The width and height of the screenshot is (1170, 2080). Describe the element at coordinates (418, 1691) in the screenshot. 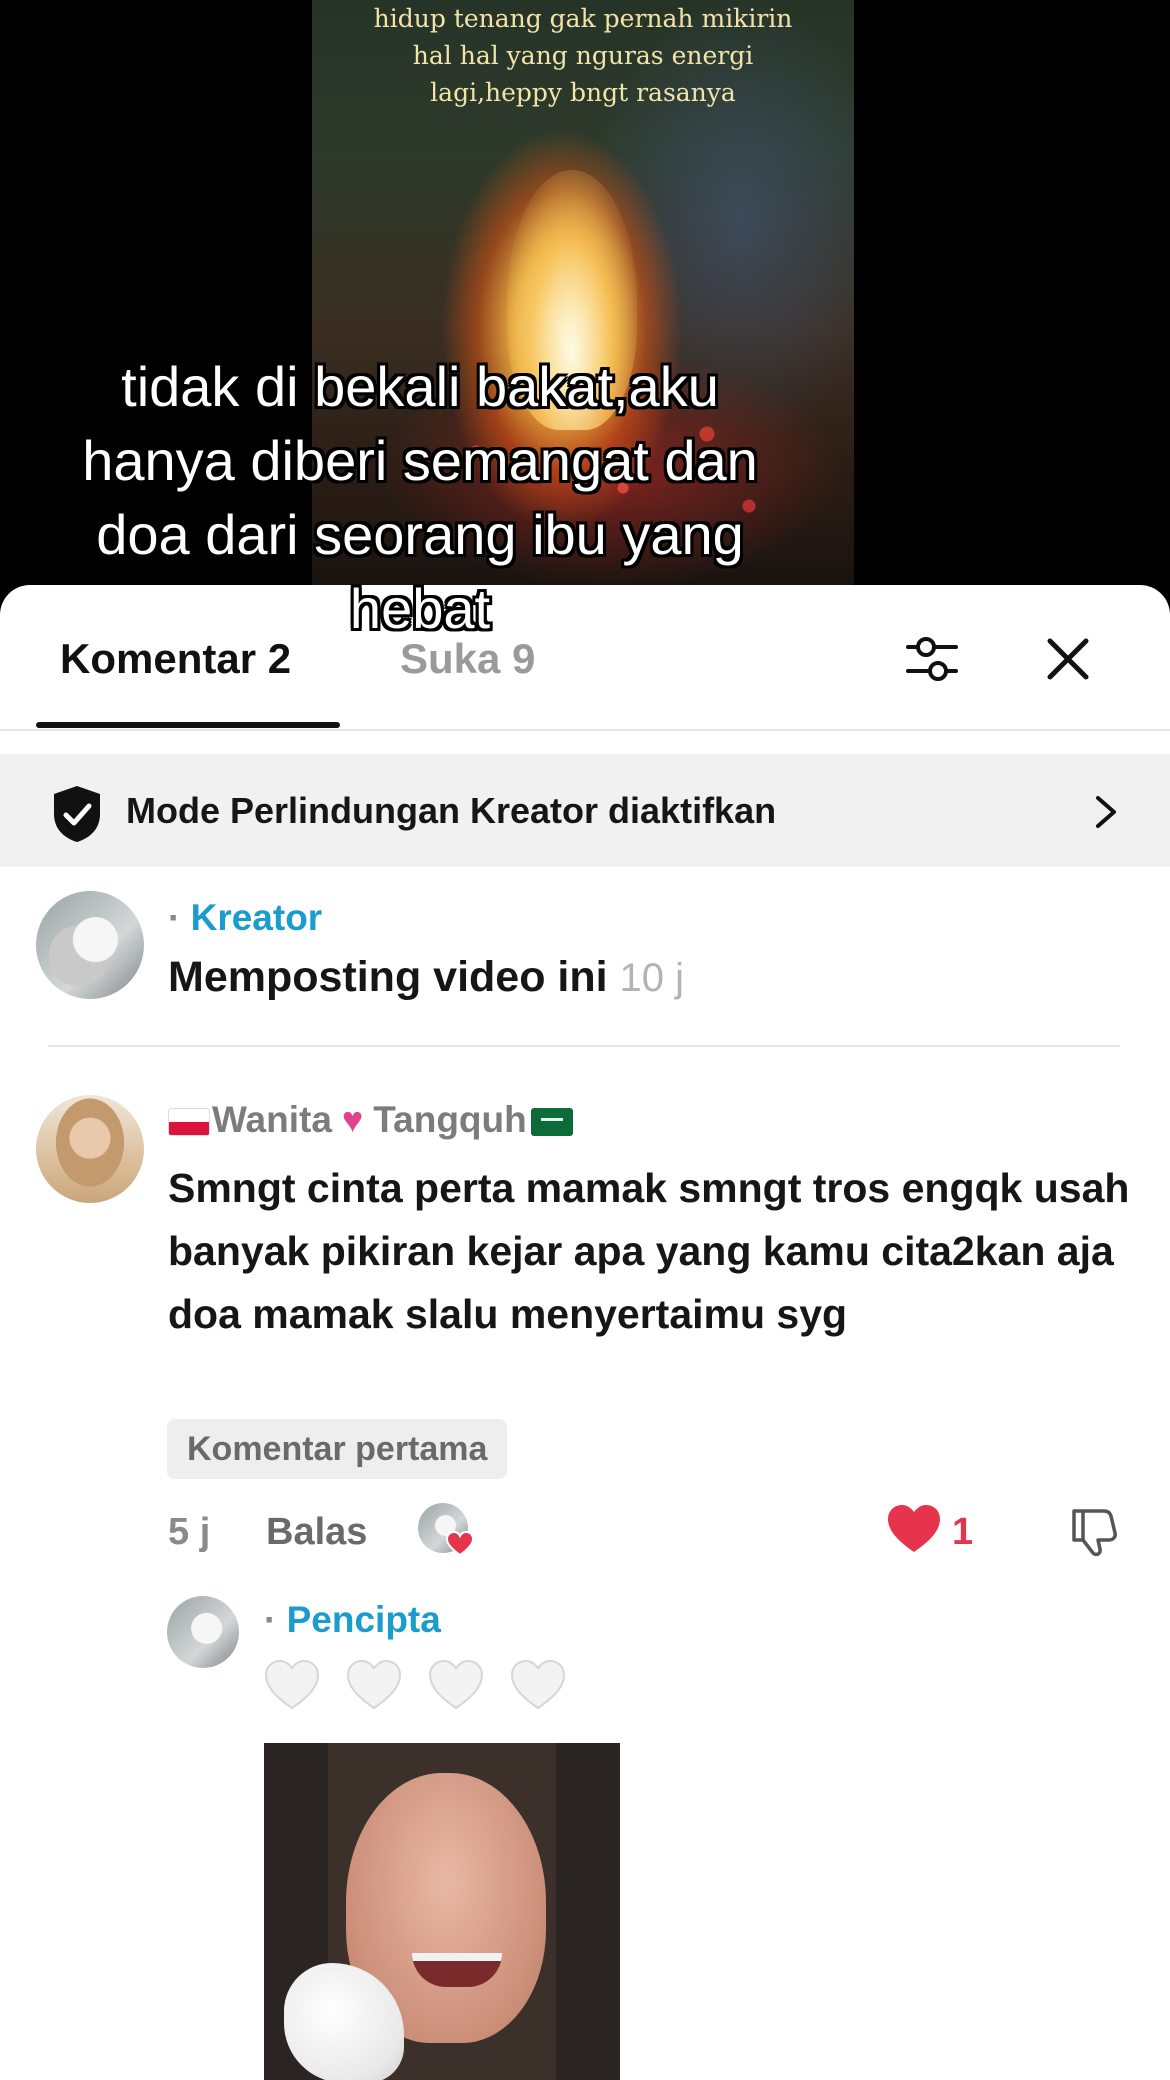

I see `reply-text` at that location.